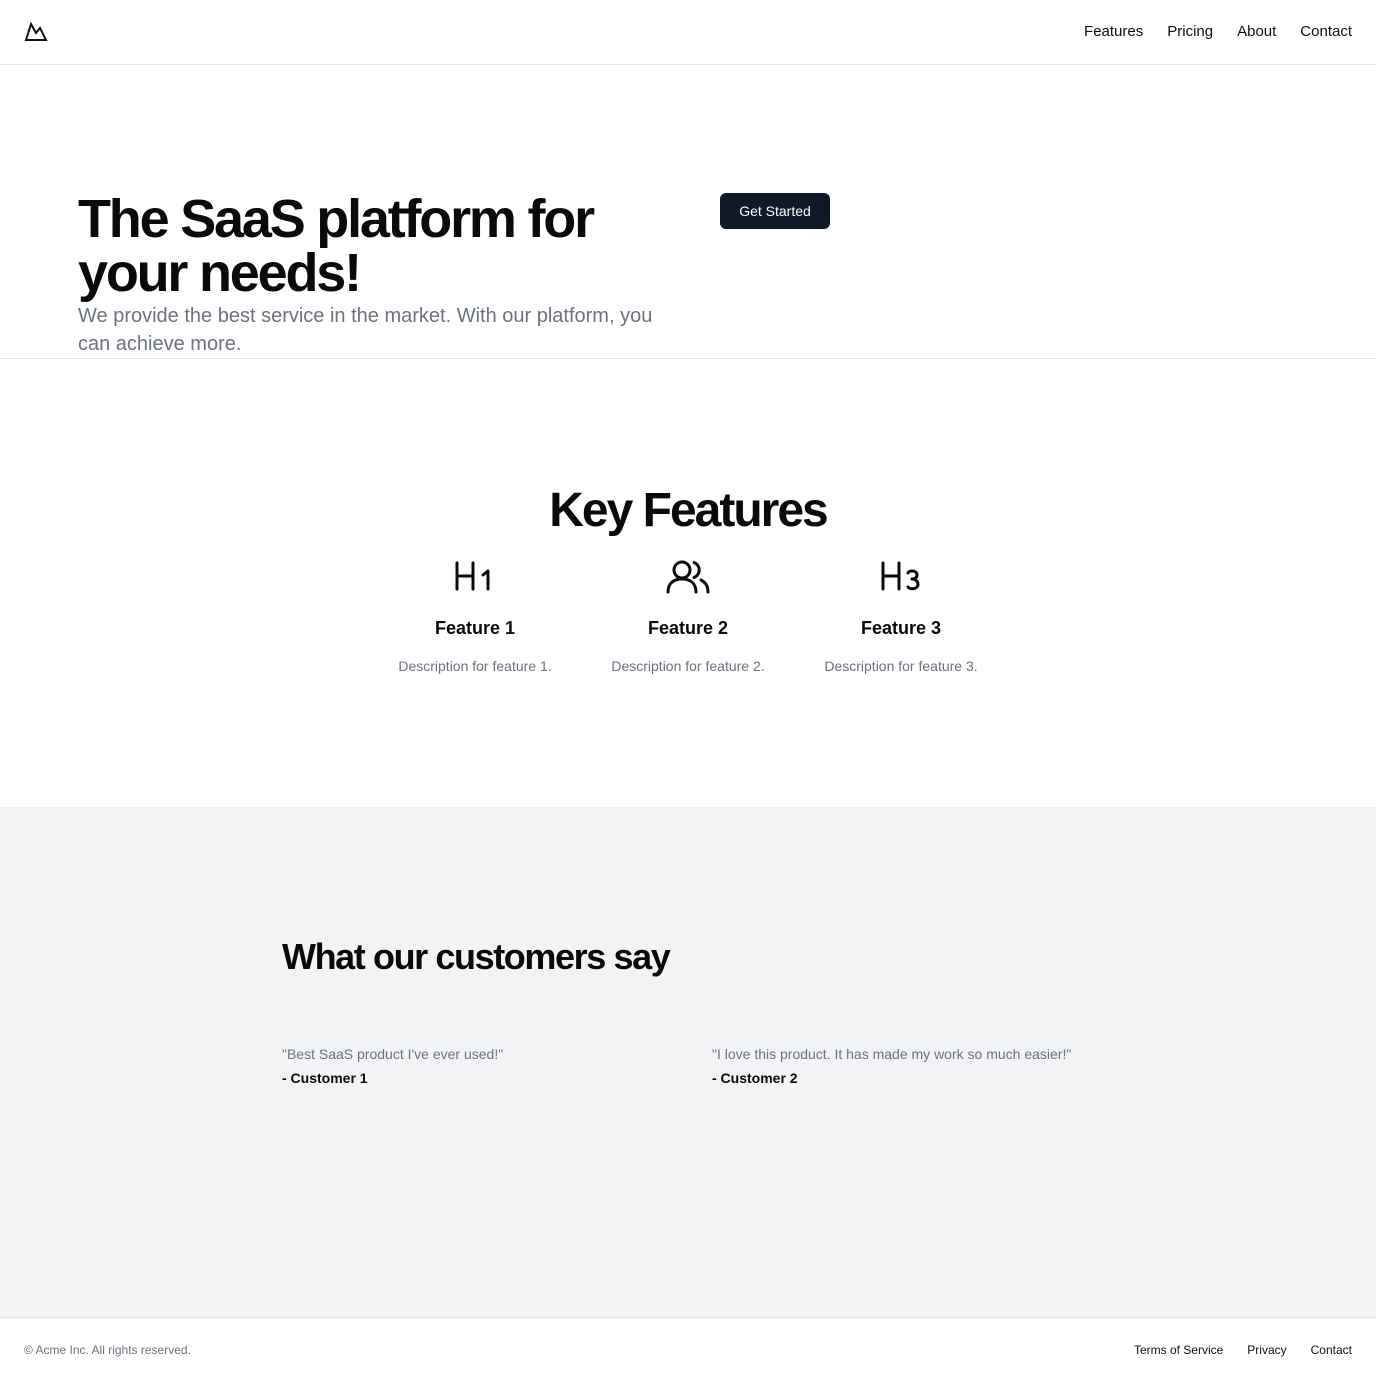 Image resolution: width=1376 pixels, height=1381 pixels. What do you see at coordinates (325, 1078) in the screenshot?
I see `testimonial-author: - Customer 1` at bounding box center [325, 1078].